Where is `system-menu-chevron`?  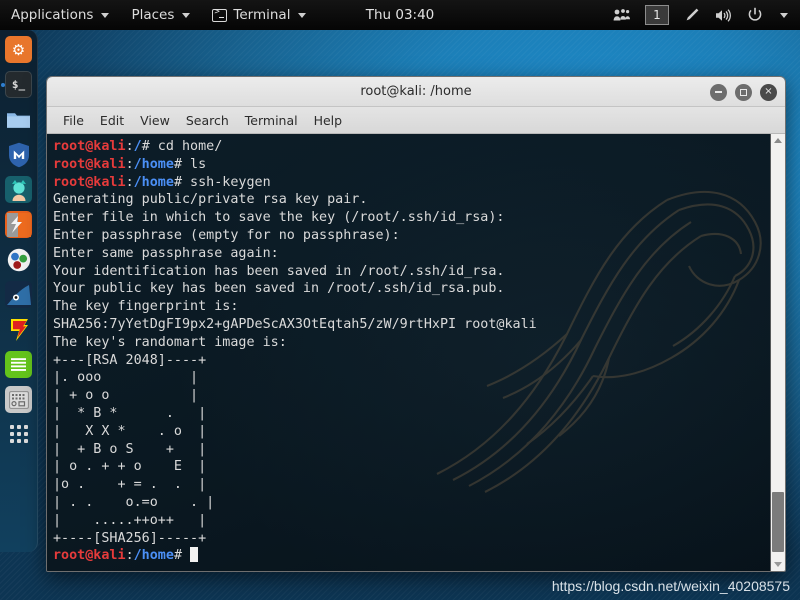 system-menu-chevron is located at coordinates (783, 15).